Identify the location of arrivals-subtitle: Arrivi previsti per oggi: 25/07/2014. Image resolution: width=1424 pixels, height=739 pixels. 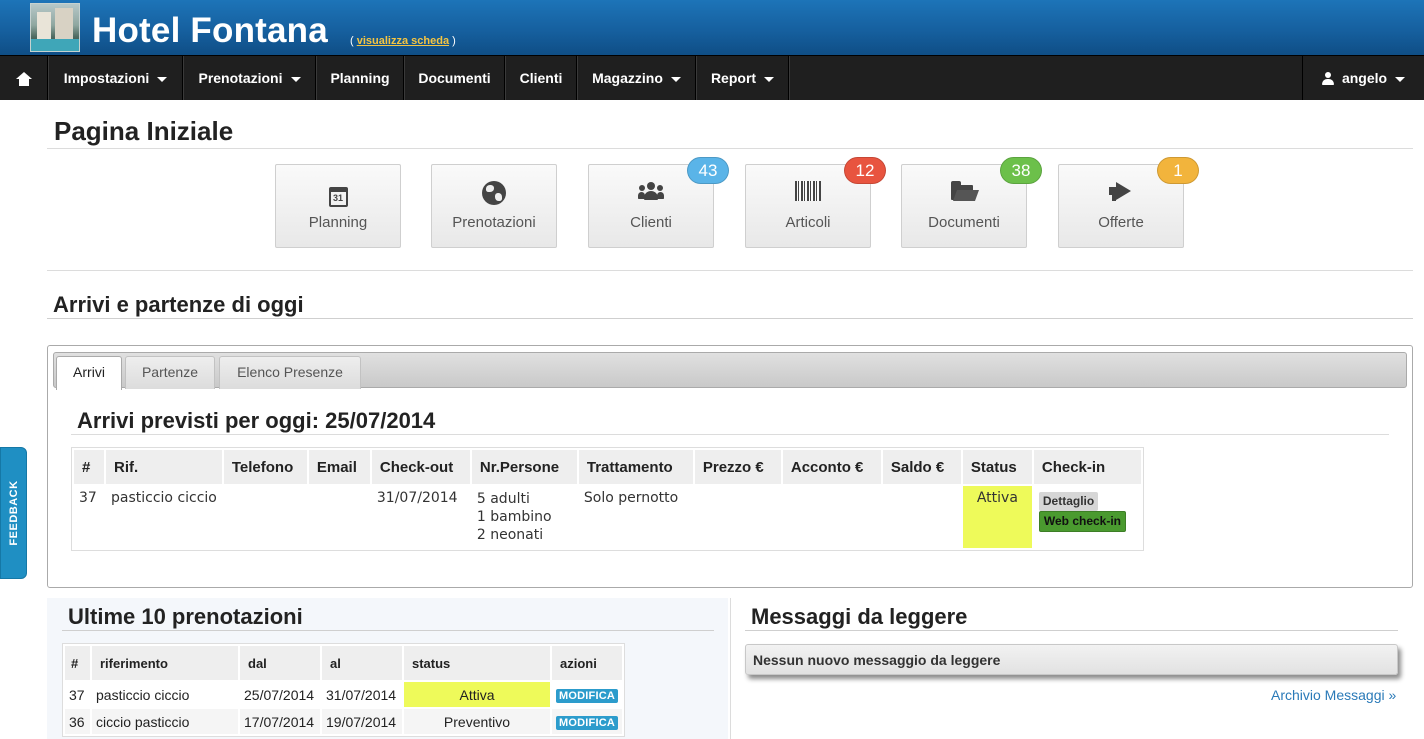
(256, 420).